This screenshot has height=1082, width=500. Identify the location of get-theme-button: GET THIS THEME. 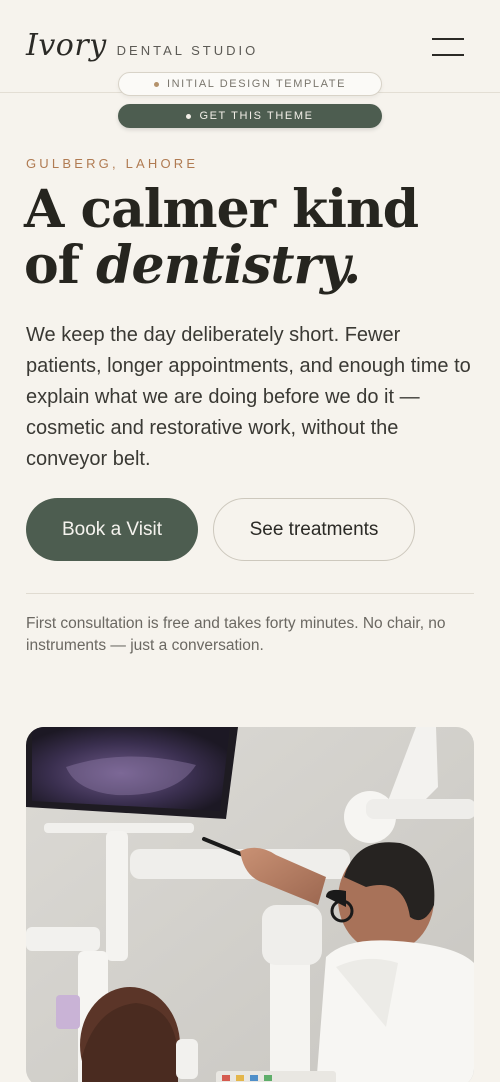
(250, 116).